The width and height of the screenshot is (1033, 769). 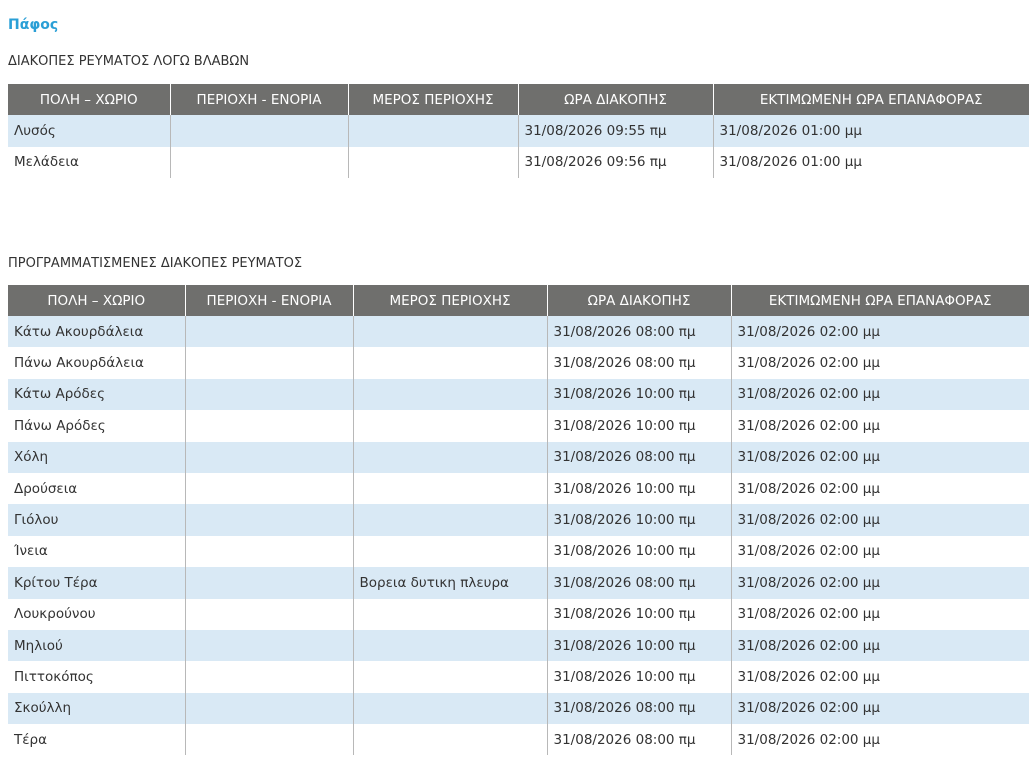 What do you see at coordinates (96, 740) in the screenshot?
I see `cell-city-village: Τέρα` at bounding box center [96, 740].